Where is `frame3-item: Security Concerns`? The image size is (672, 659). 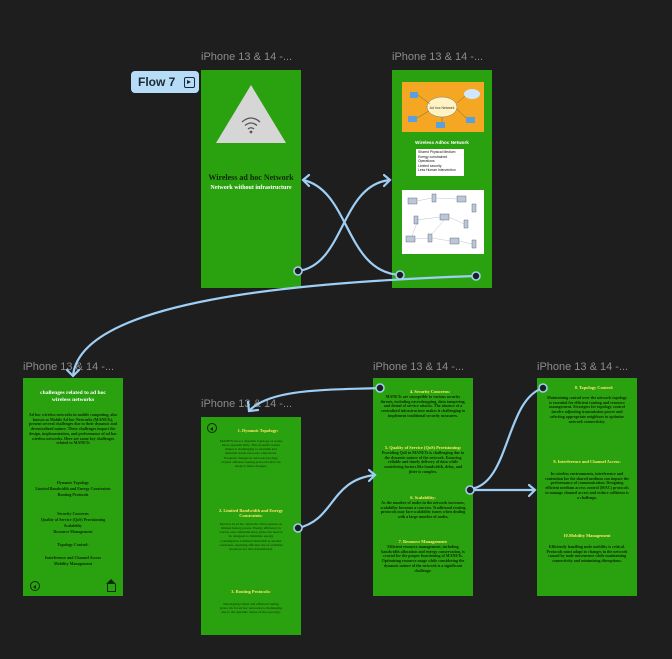
frame3-item: Security Concerns is located at coordinates (73, 513).